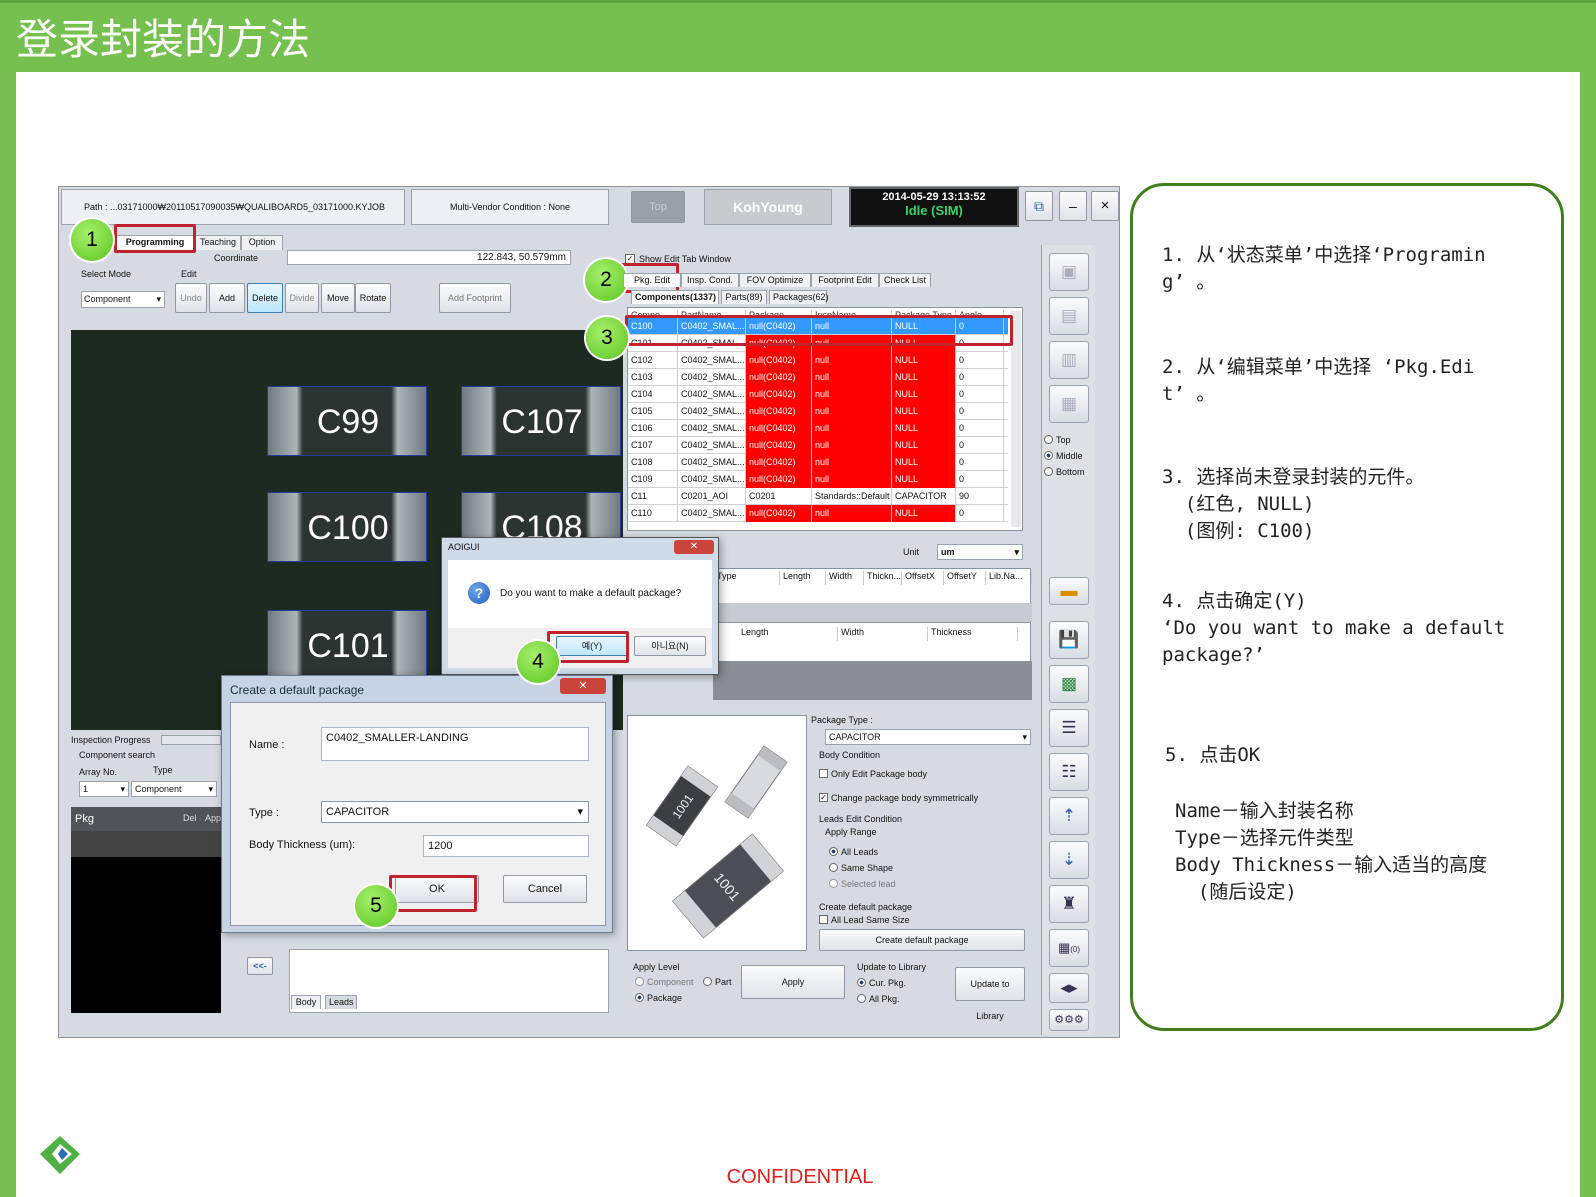 The image size is (1596, 1197). Describe the element at coordinates (1039, 206) in the screenshot. I see `window-restore-icon: ⧉` at that location.